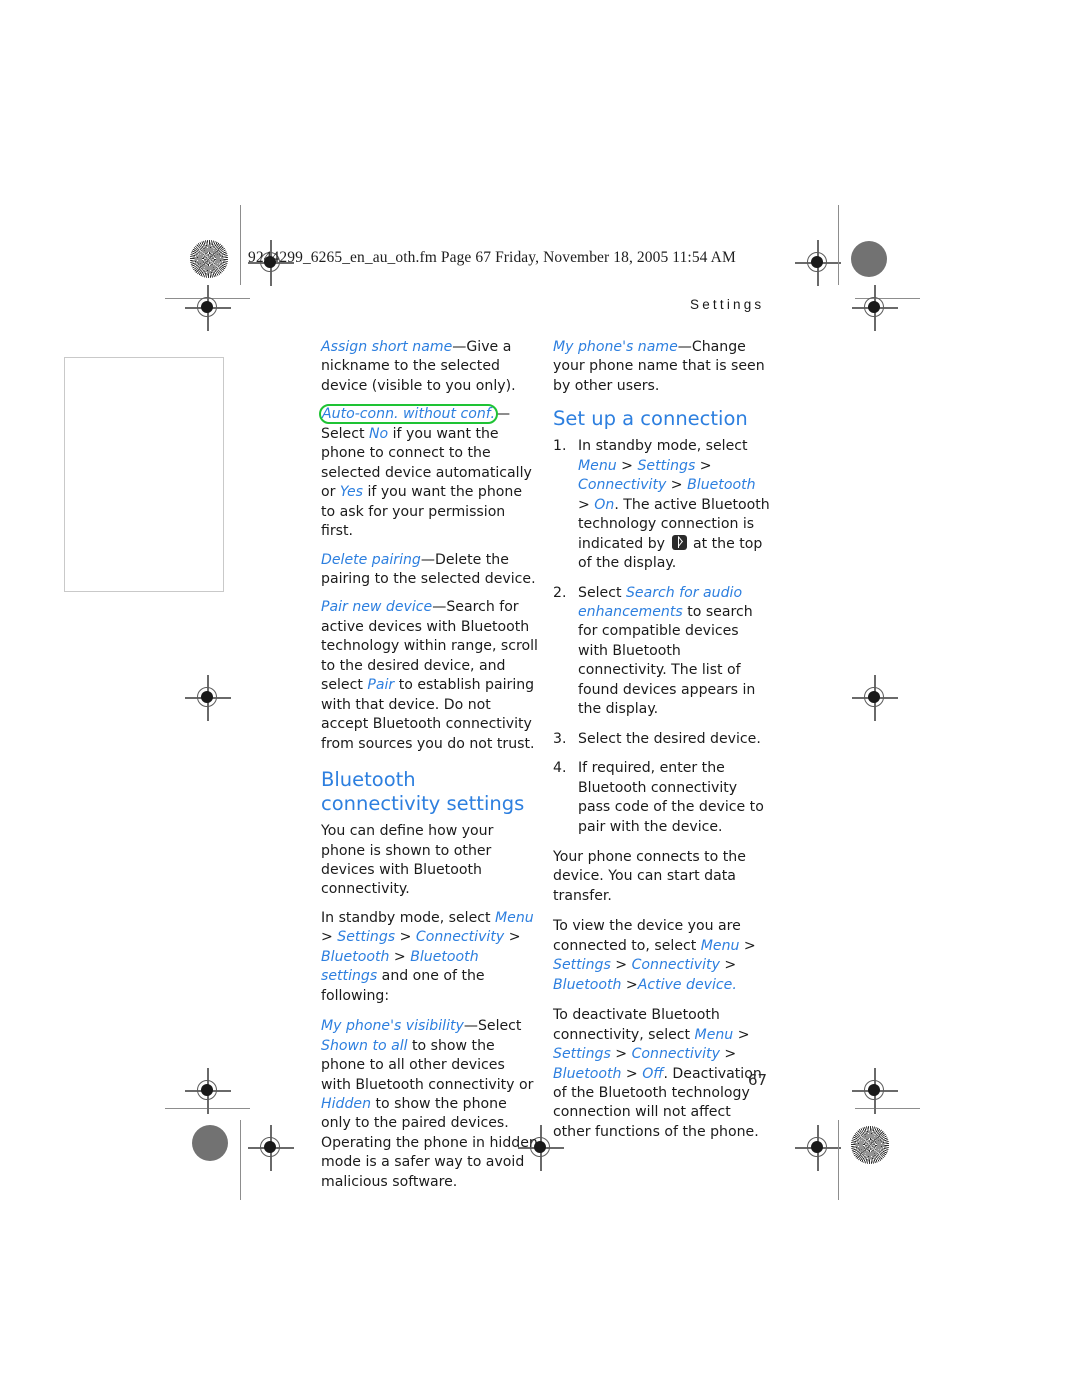 The height and width of the screenshot is (1397, 1080). Describe the element at coordinates (460, 937) in the screenshot. I see `nav-connectivity: Connectivity` at that location.